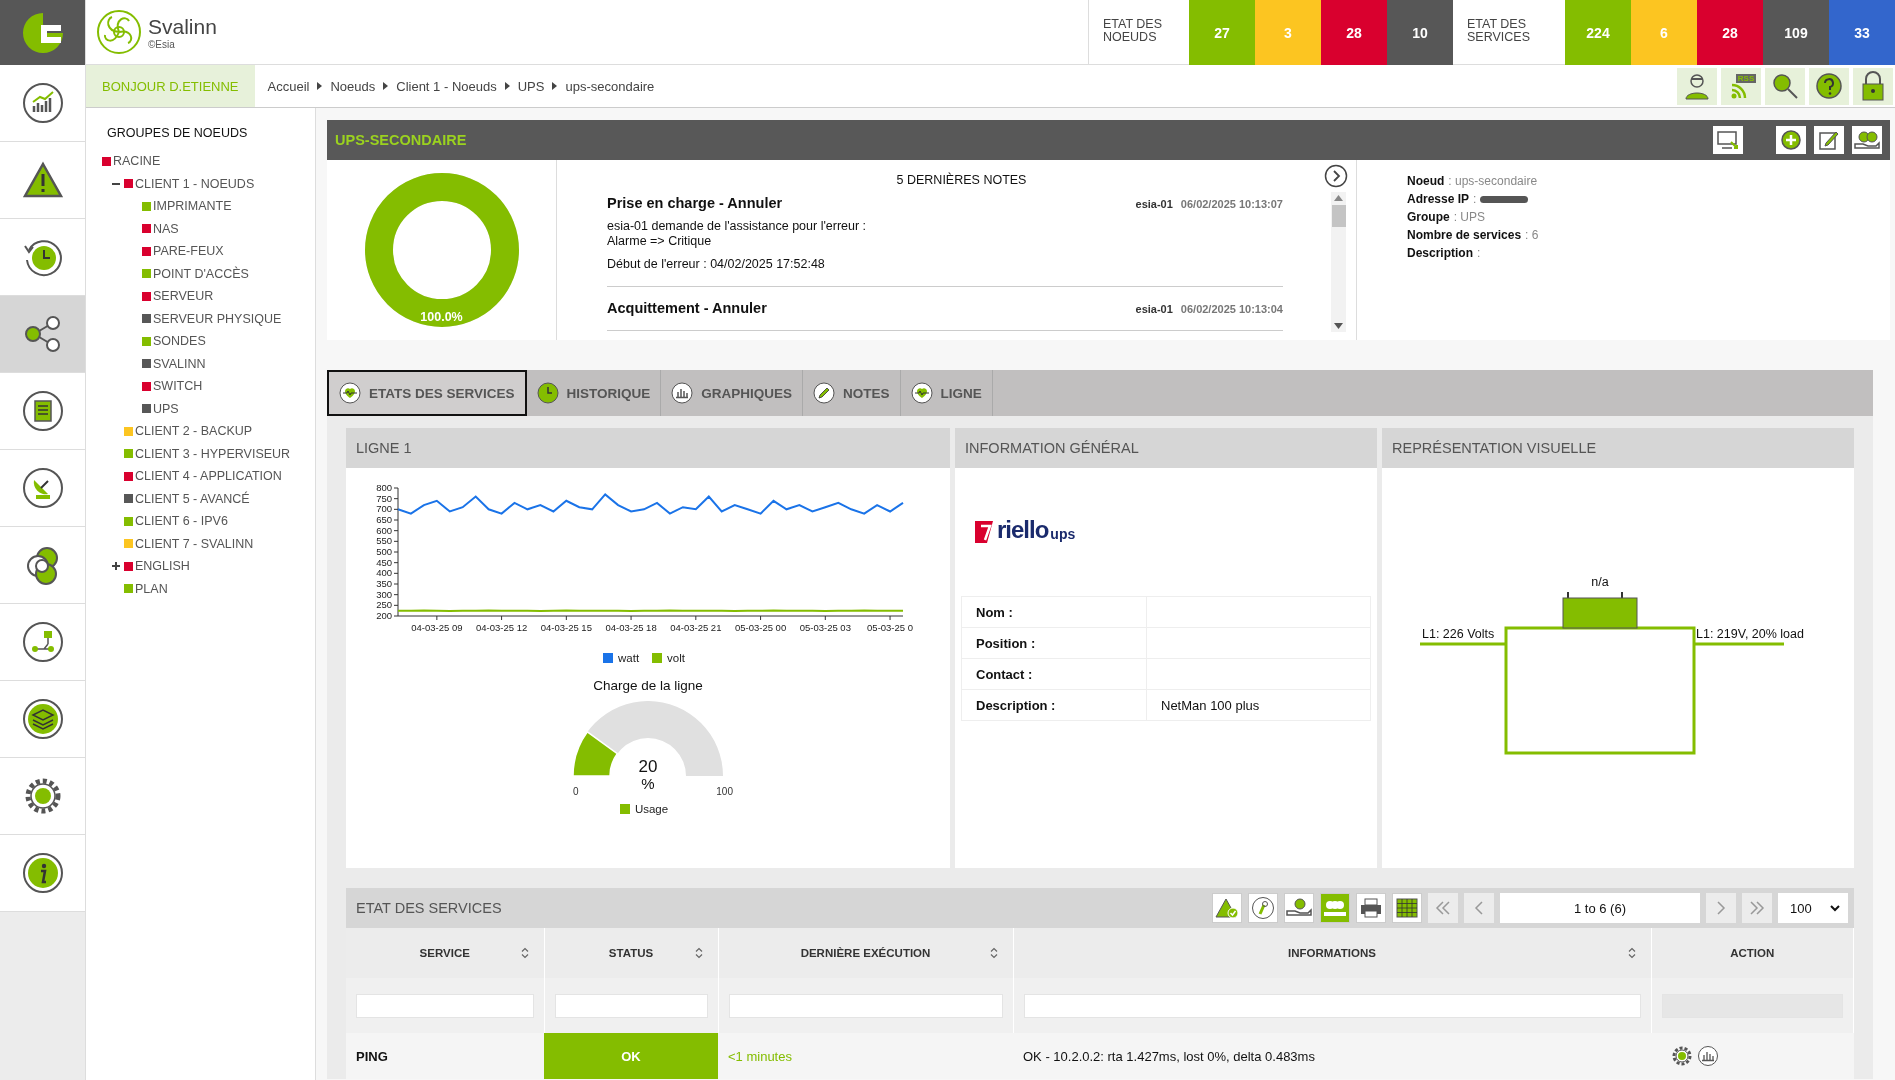 The image size is (1895, 1080). I want to click on x-tick-label: 04-03-25 18, so click(631, 627).